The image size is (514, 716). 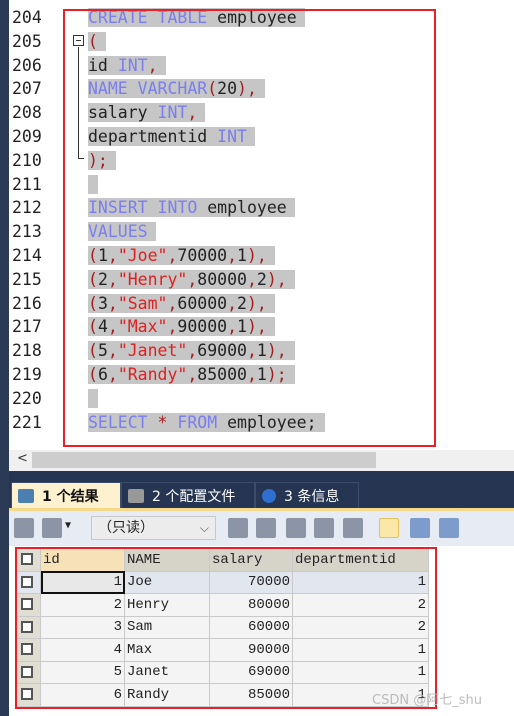 What do you see at coordinates (27, 351) in the screenshot?
I see `line-number: 218` at bounding box center [27, 351].